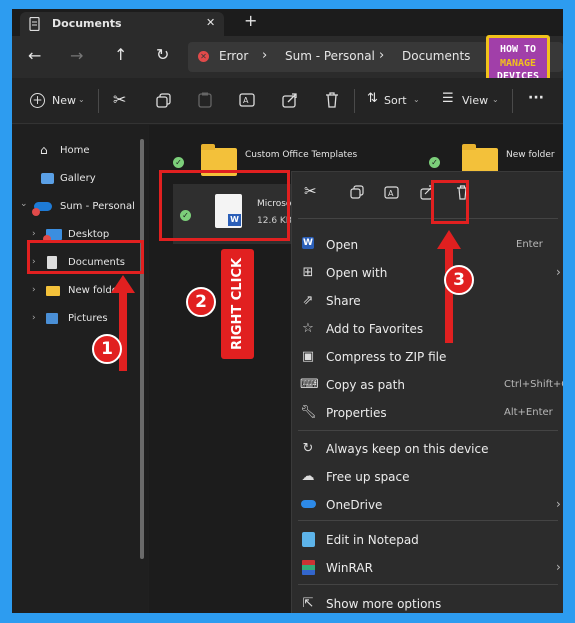  I want to click on copy-path-icon: ⌨, so click(309, 384).